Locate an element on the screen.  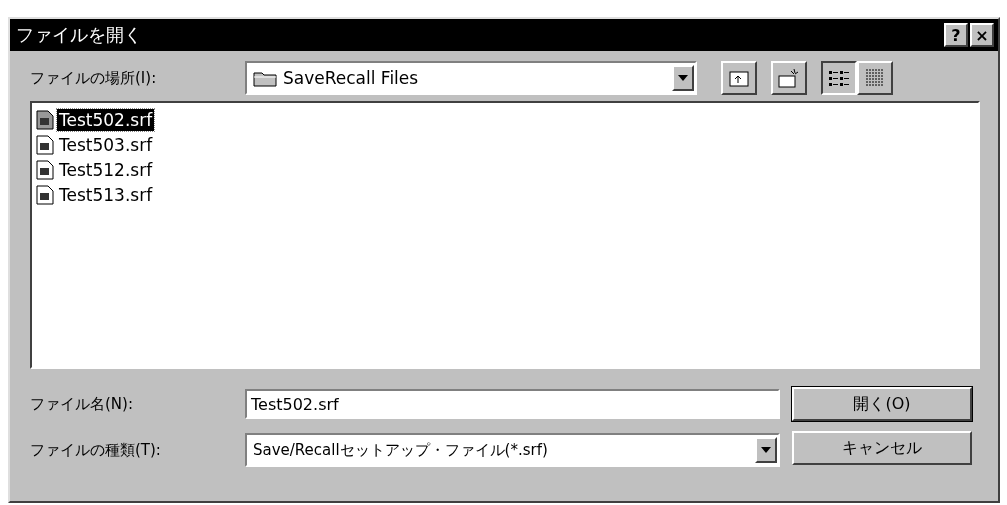
window-title: ファイルを開く is located at coordinates (79, 35).